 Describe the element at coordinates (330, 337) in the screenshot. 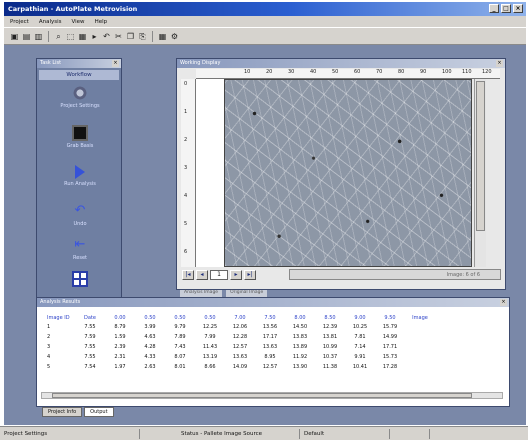

I see `table-cell: 13.81` at that location.